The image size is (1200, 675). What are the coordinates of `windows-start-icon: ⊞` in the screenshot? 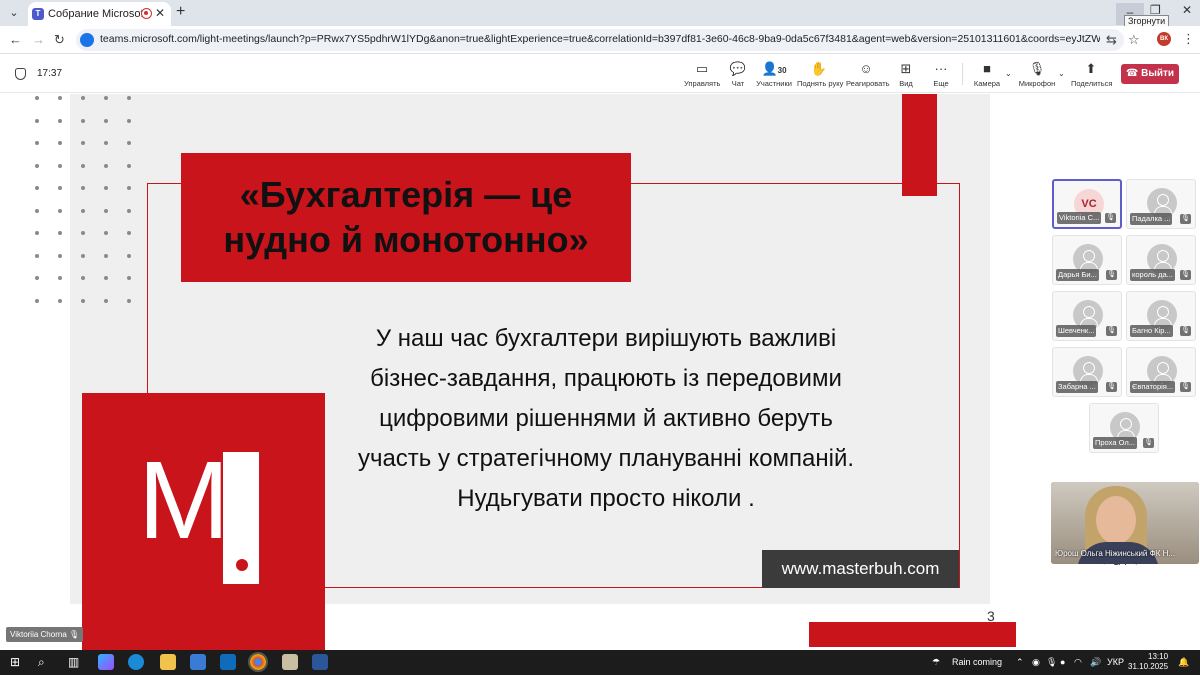 It's located at (15, 662).